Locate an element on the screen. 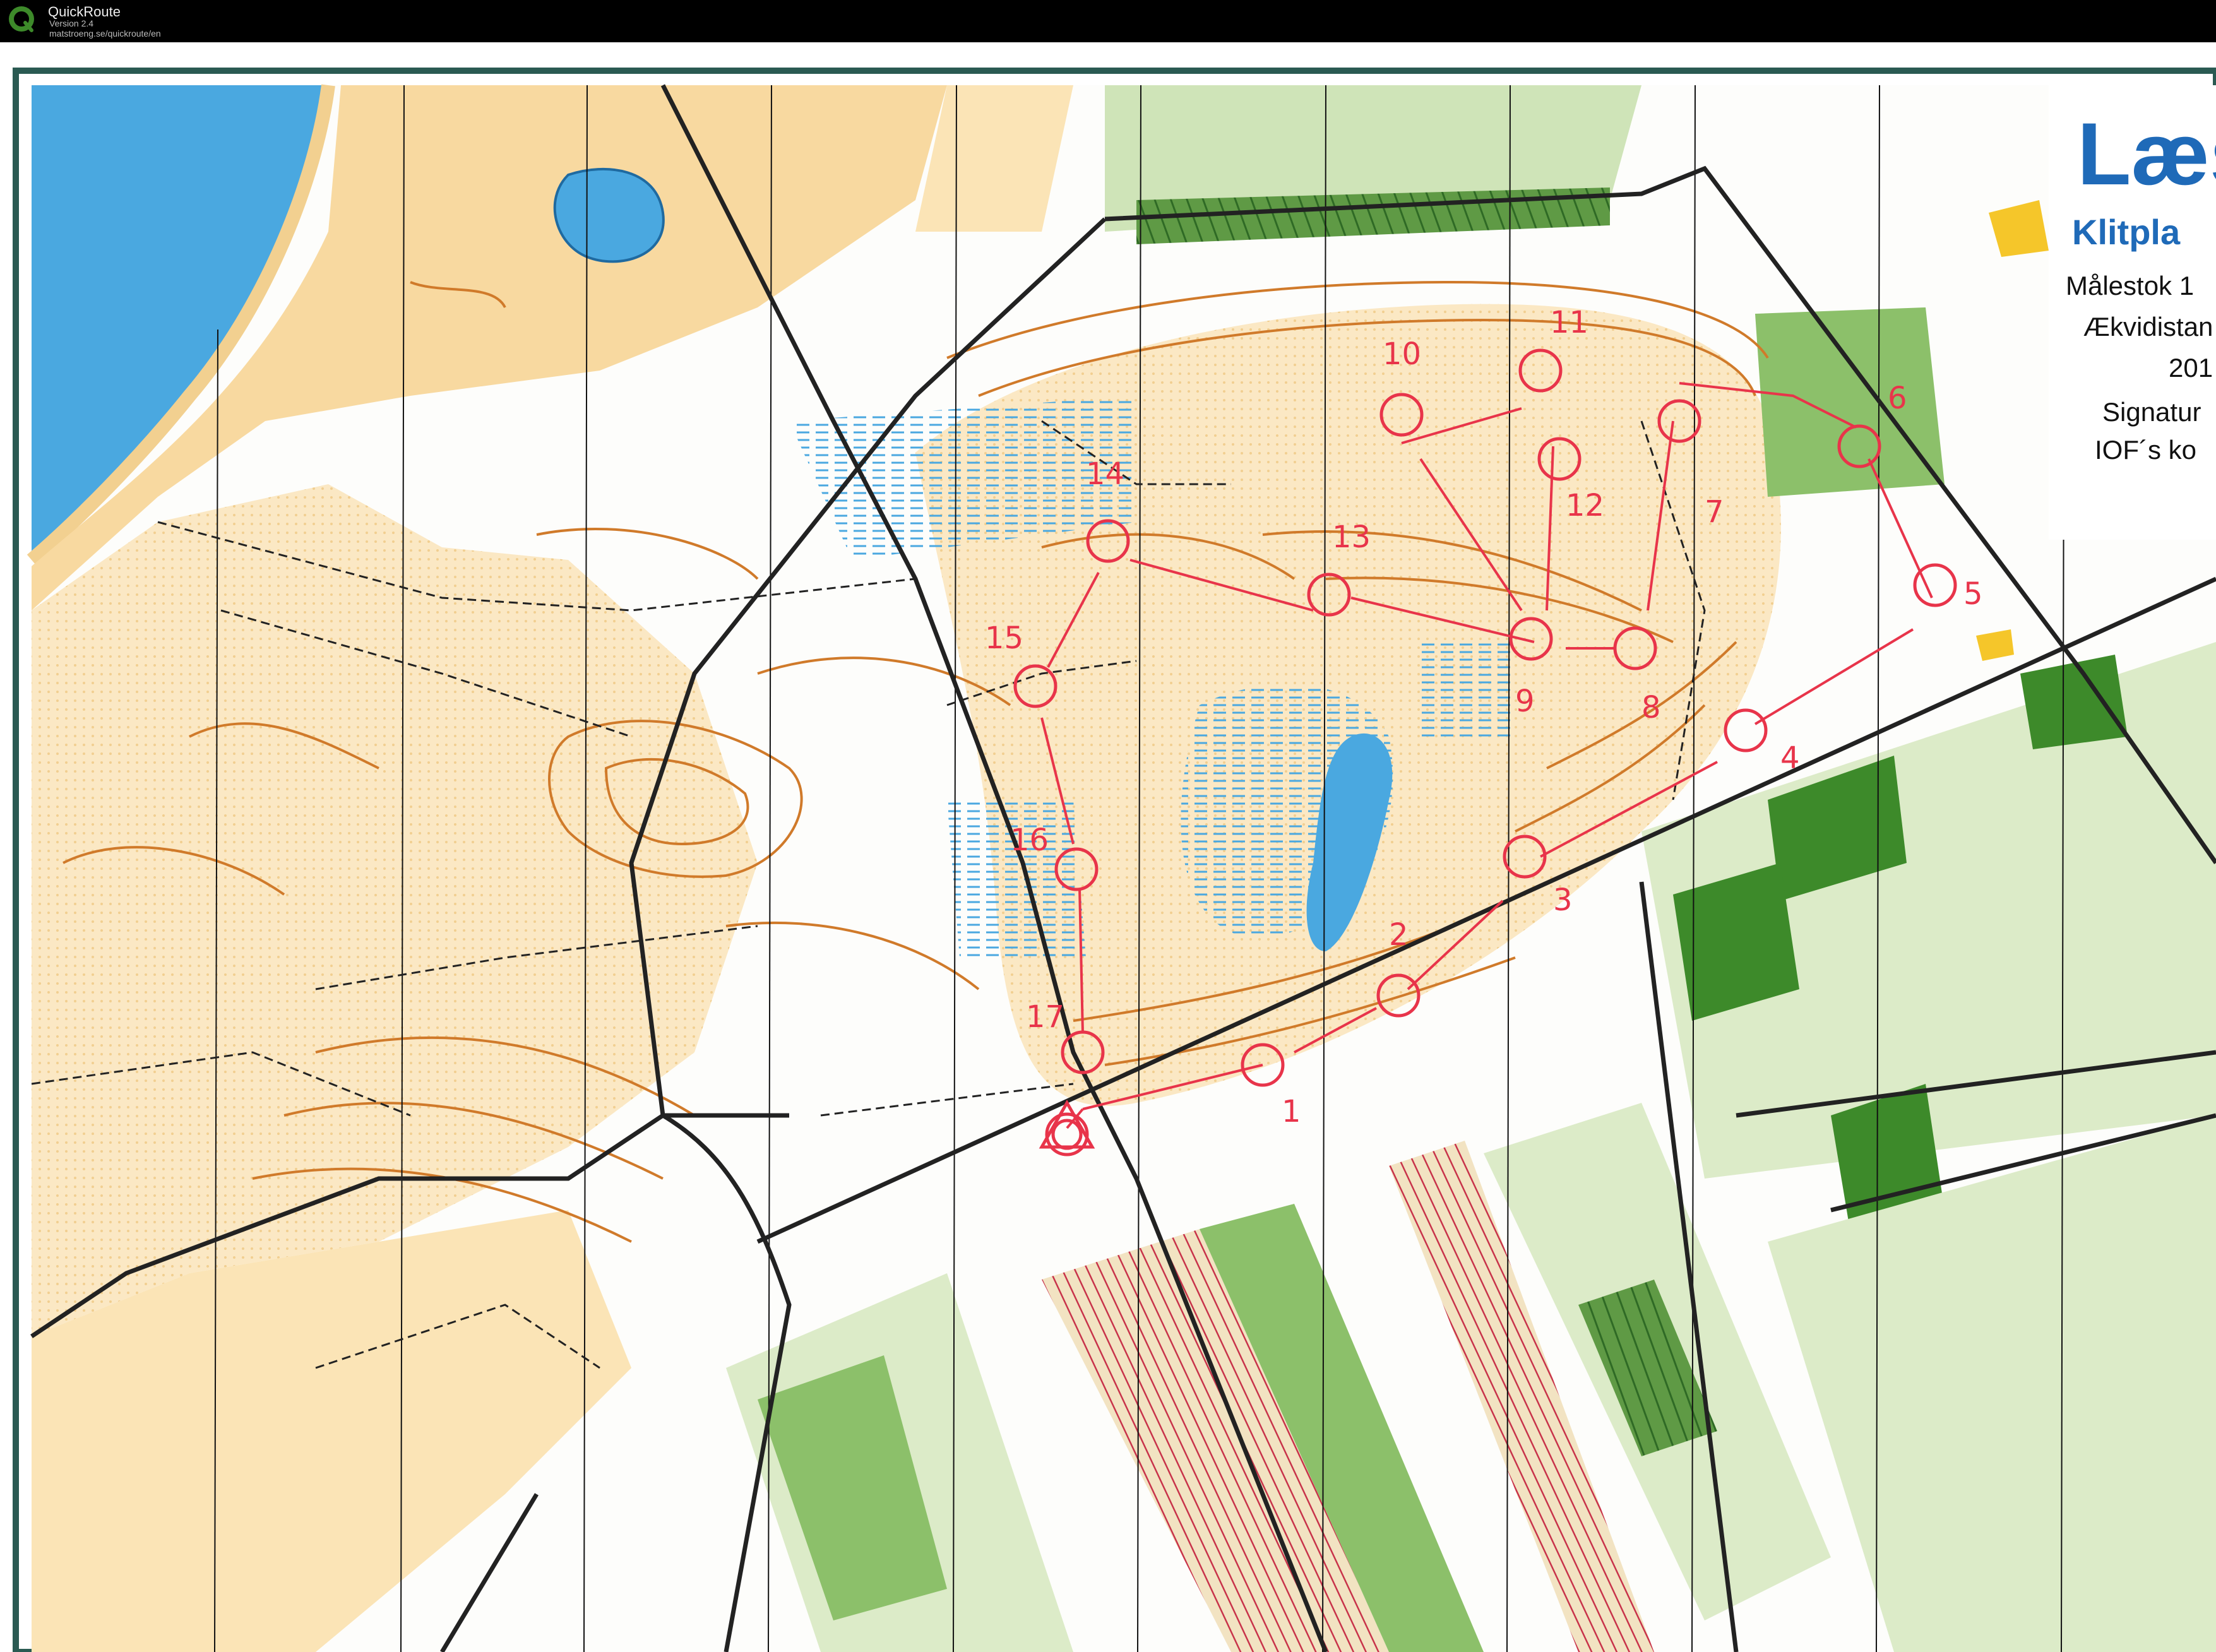  control-1-number: 1 is located at coordinates (1291, 1111).